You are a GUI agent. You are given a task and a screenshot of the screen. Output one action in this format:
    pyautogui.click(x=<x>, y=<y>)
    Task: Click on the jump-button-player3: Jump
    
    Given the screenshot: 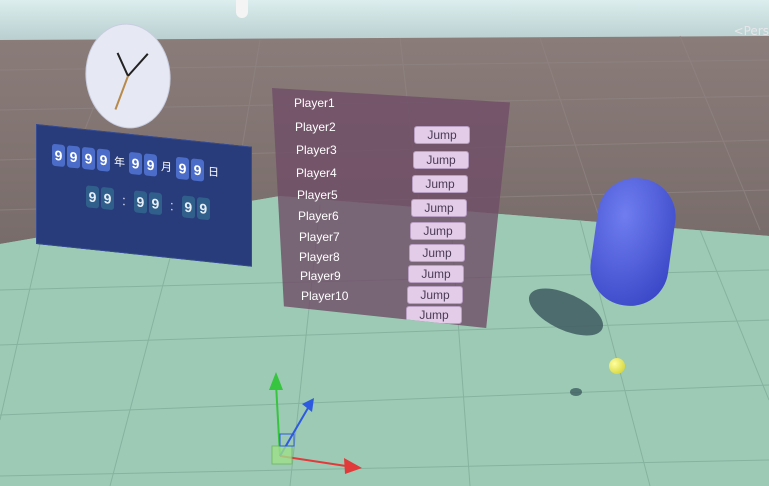 What is the action you would take?
    pyautogui.click(x=441, y=160)
    